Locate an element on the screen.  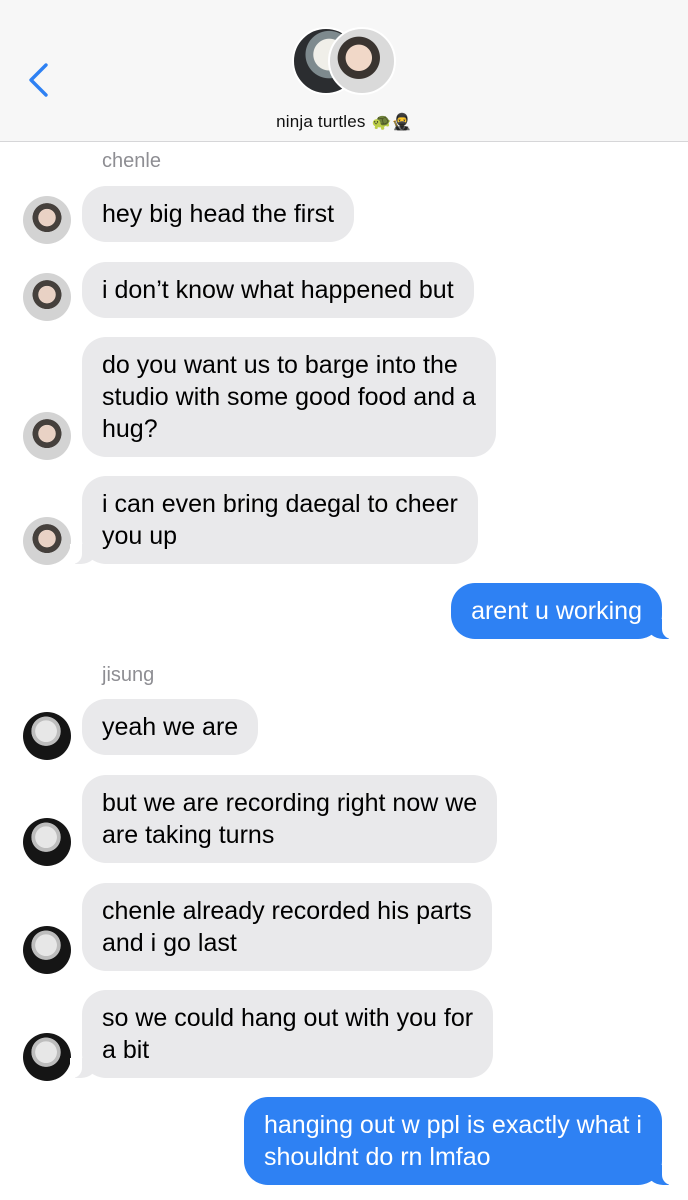
sender-name: jisung is located at coordinates (128, 675).